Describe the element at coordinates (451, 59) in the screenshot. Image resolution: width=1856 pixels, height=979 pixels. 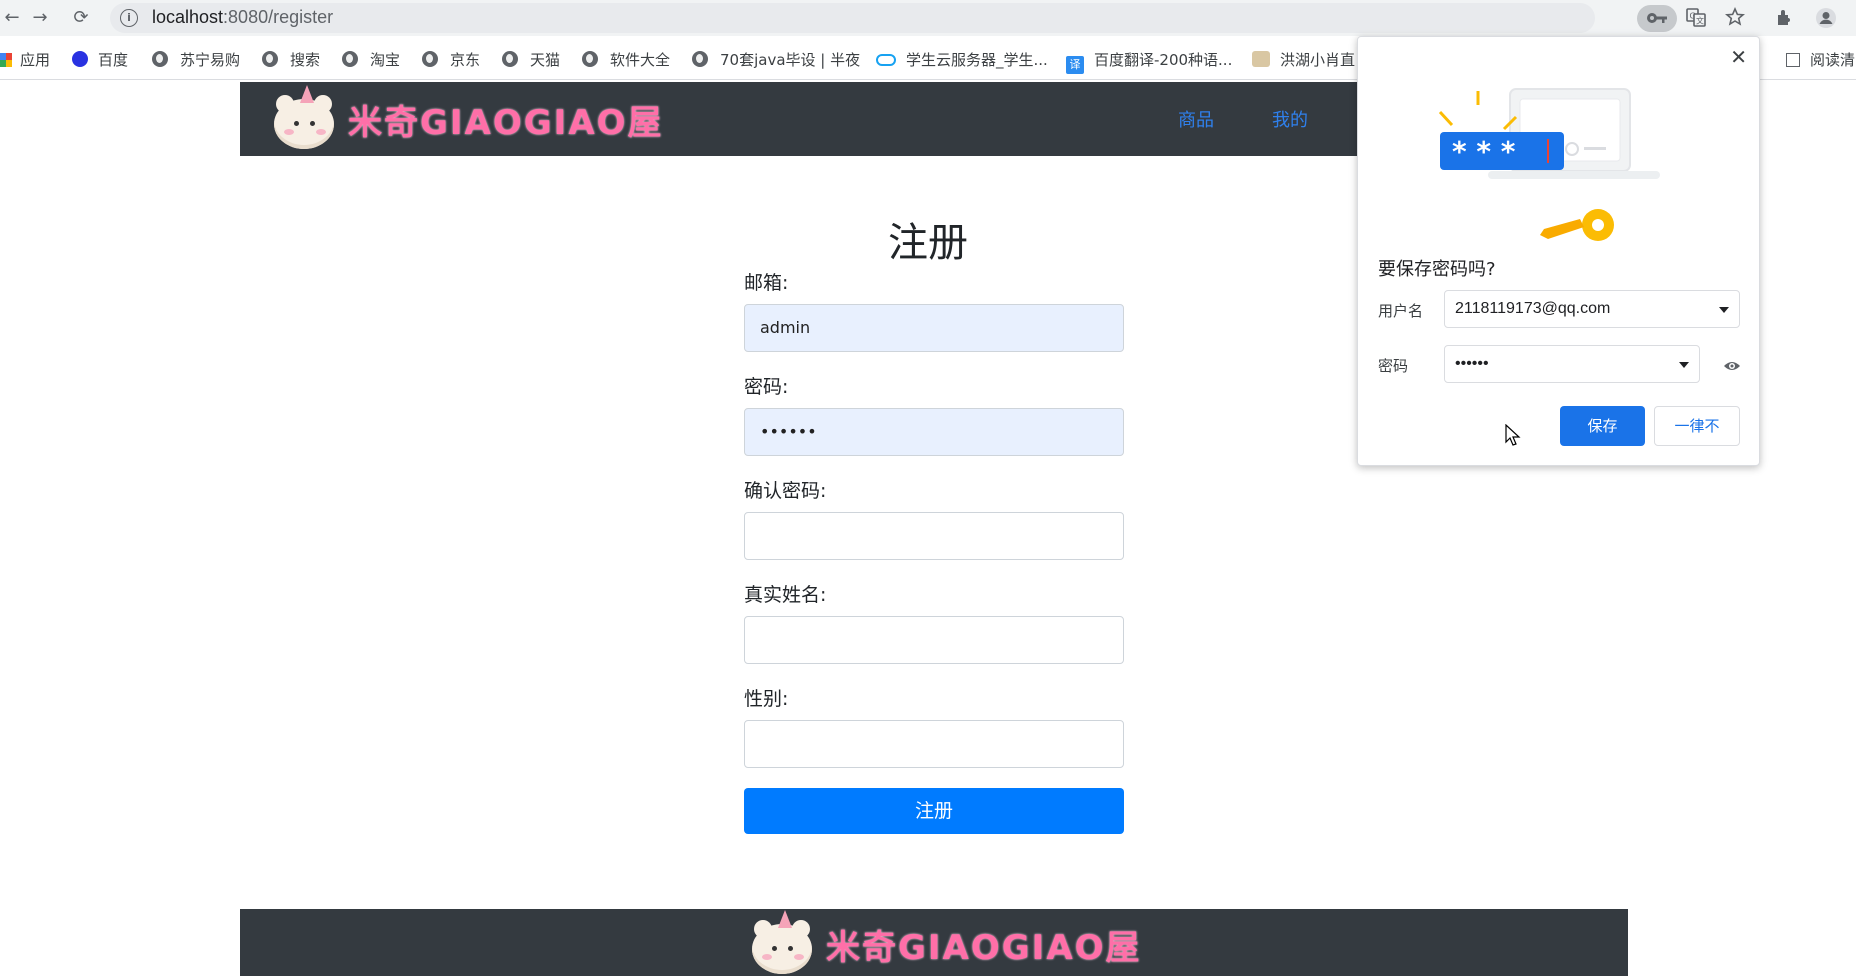
I see `bookmark-jd: 京东` at that location.